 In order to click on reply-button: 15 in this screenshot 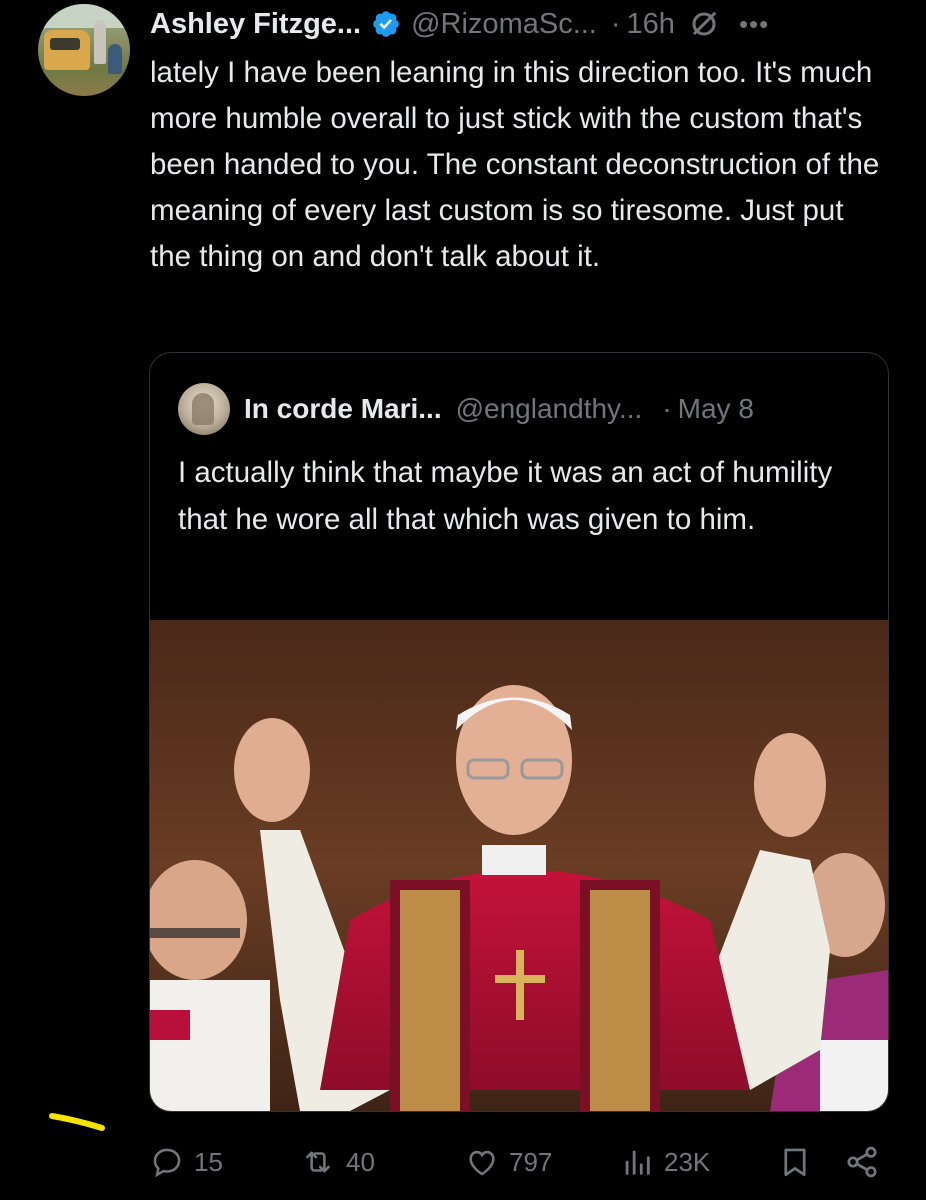, I will do `click(186, 1162)`.